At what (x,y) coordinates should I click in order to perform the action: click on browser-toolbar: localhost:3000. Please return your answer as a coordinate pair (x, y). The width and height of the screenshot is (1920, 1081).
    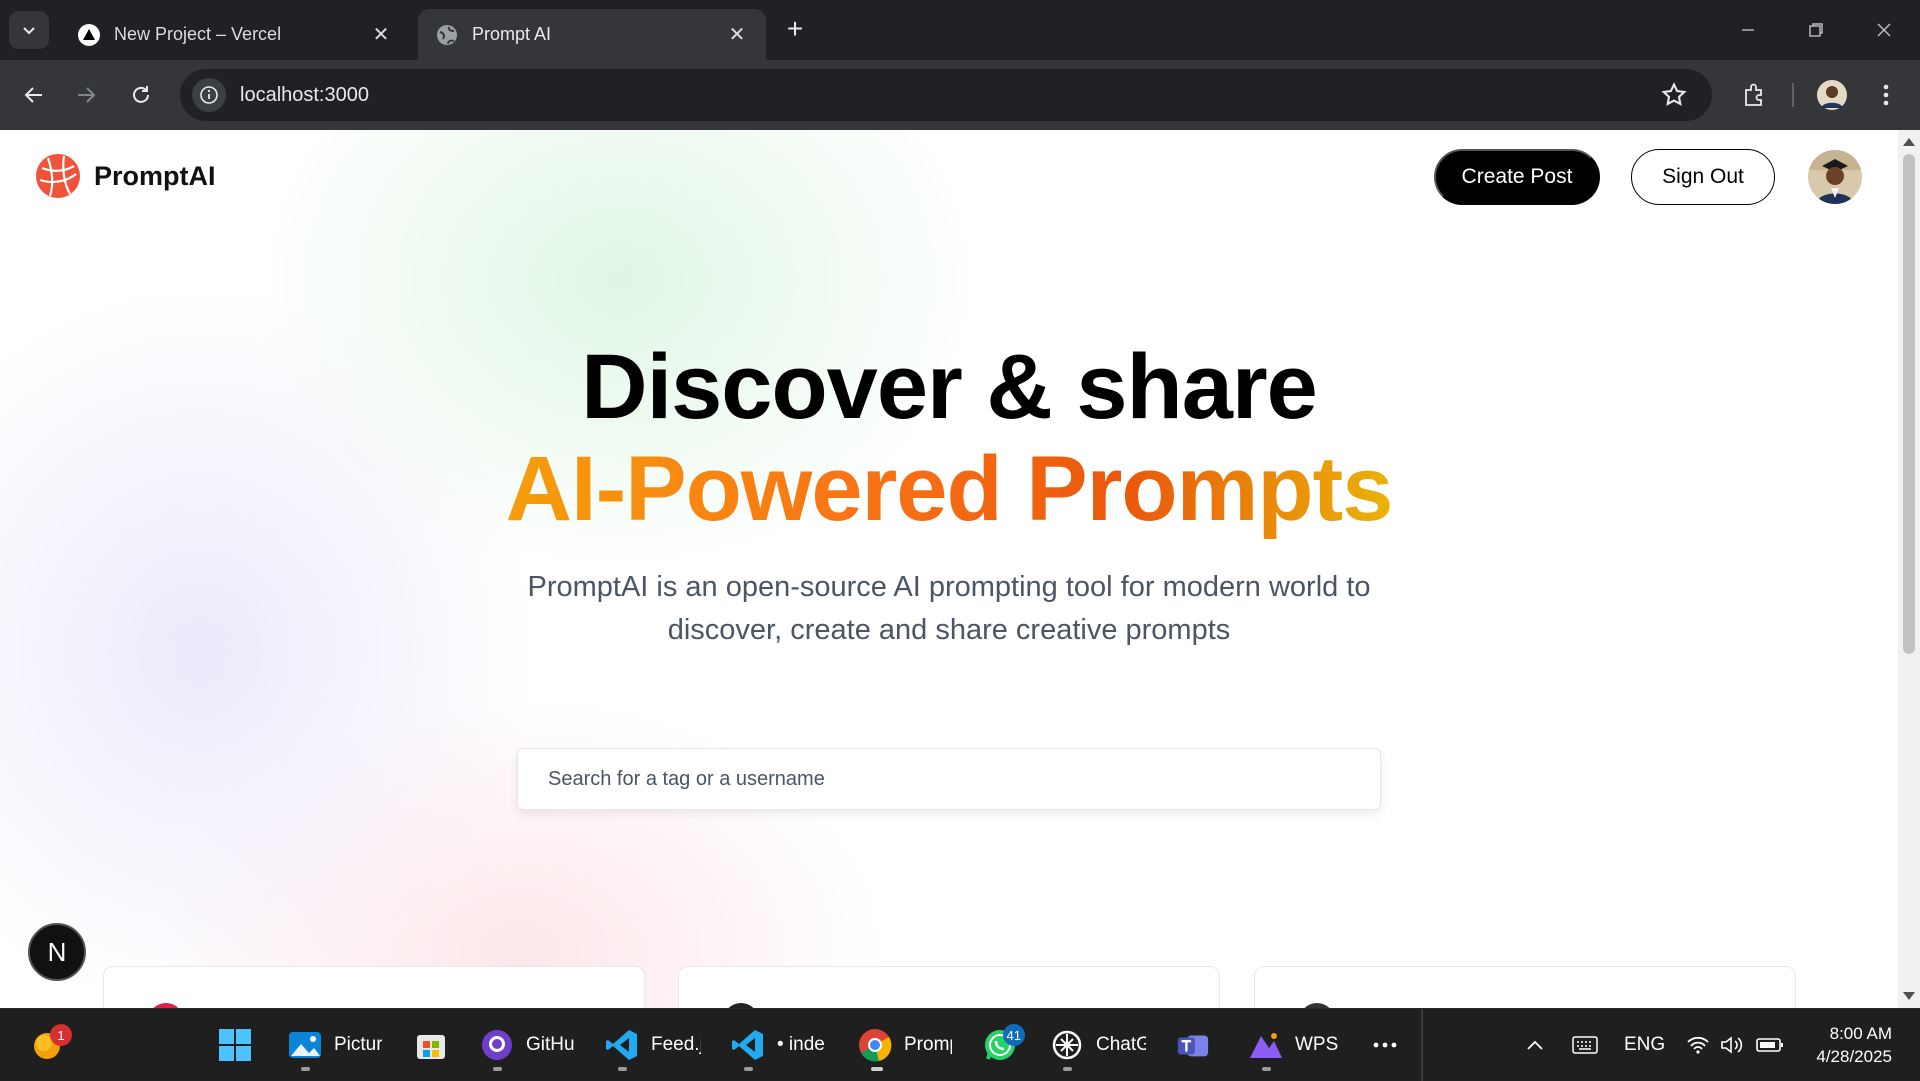
    Looking at the image, I should click on (960, 95).